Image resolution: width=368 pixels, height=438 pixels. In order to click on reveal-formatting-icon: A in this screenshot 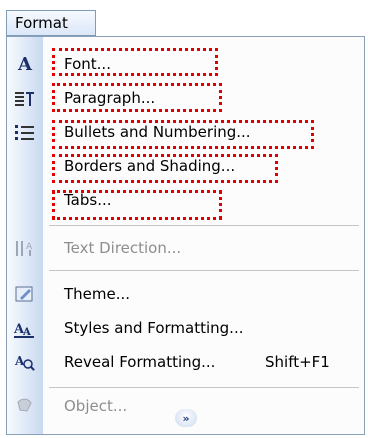, I will do `click(25, 362)`.